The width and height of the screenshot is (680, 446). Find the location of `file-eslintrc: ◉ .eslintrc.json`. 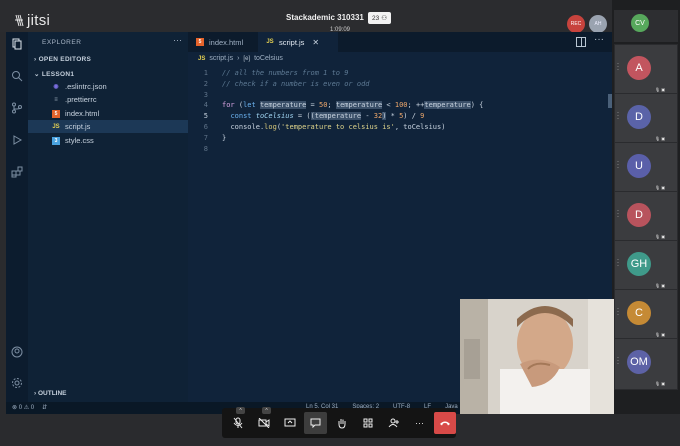

file-eslintrc: ◉ .eslintrc.json is located at coordinates (108, 86).